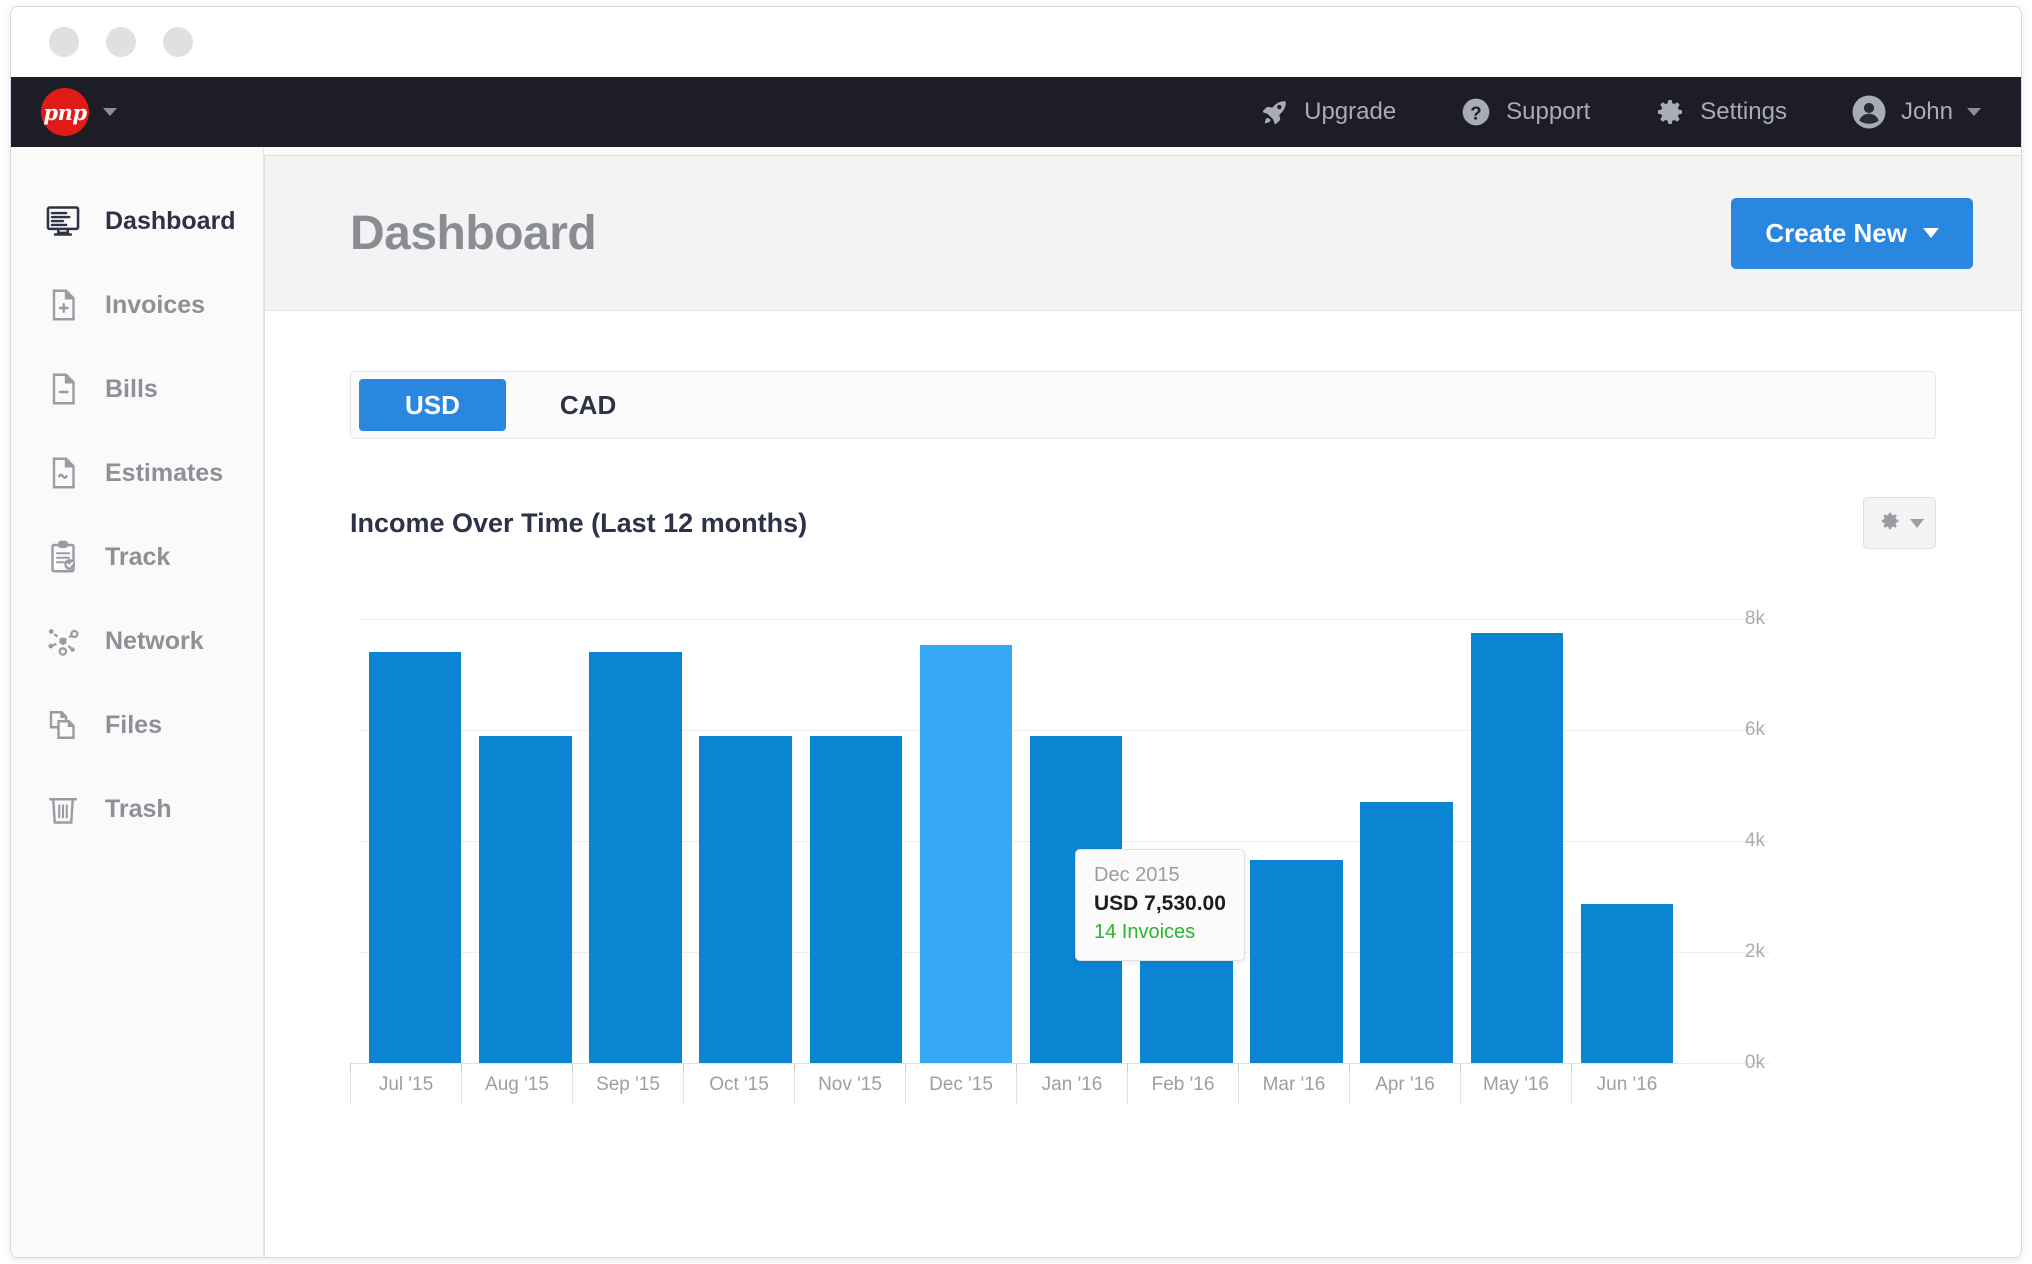  Describe the element at coordinates (155, 304) in the screenshot. I see `sidebar-item-label: Invoices` at that location.